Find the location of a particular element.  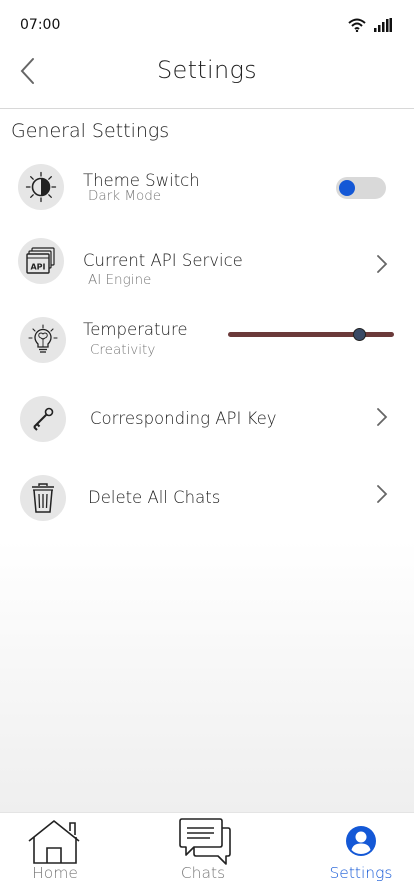

key-icon-container is located at coordinates (43, 419).